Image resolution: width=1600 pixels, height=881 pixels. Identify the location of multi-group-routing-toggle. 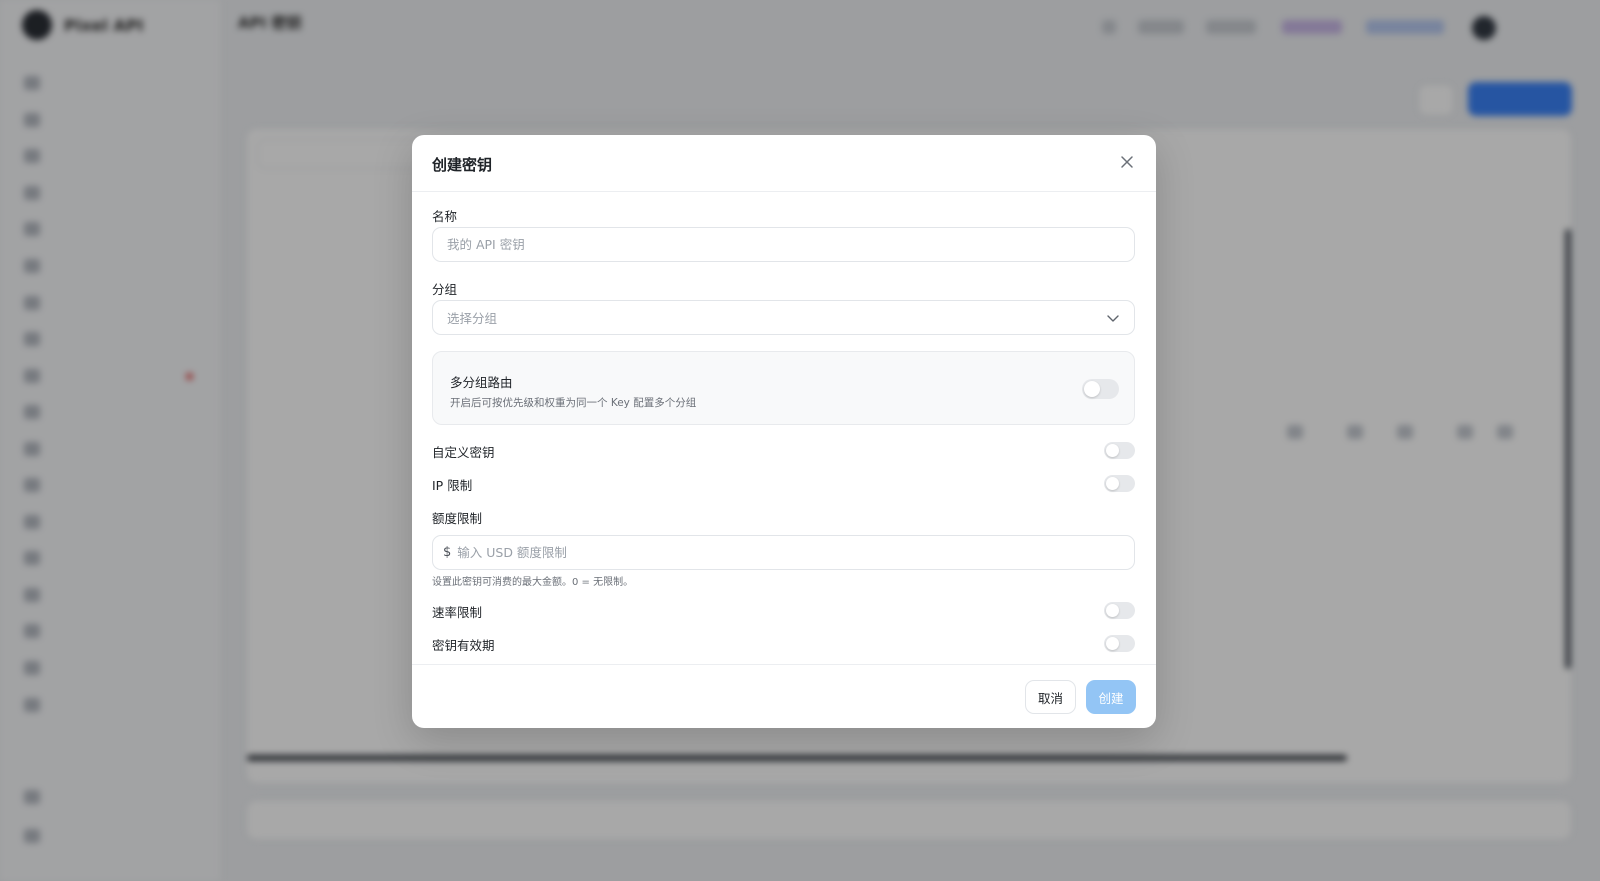
(1100, 389).